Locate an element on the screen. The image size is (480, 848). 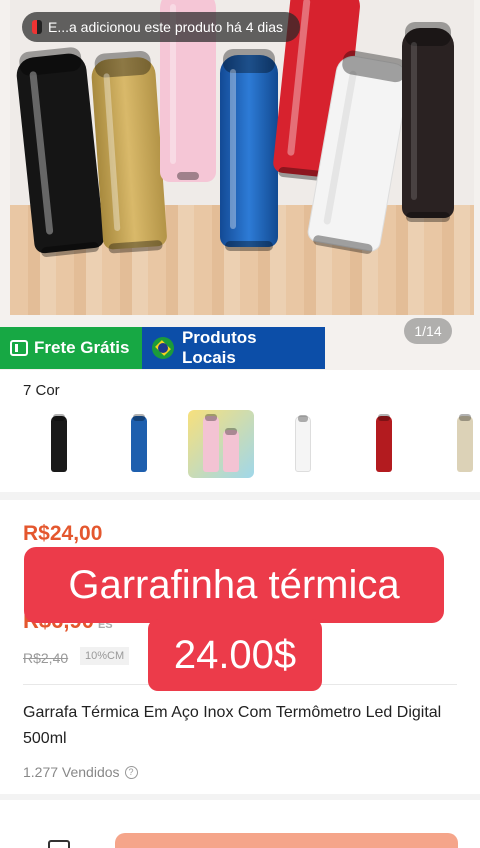
color-swatch-black is located at coordinates (59, 444).